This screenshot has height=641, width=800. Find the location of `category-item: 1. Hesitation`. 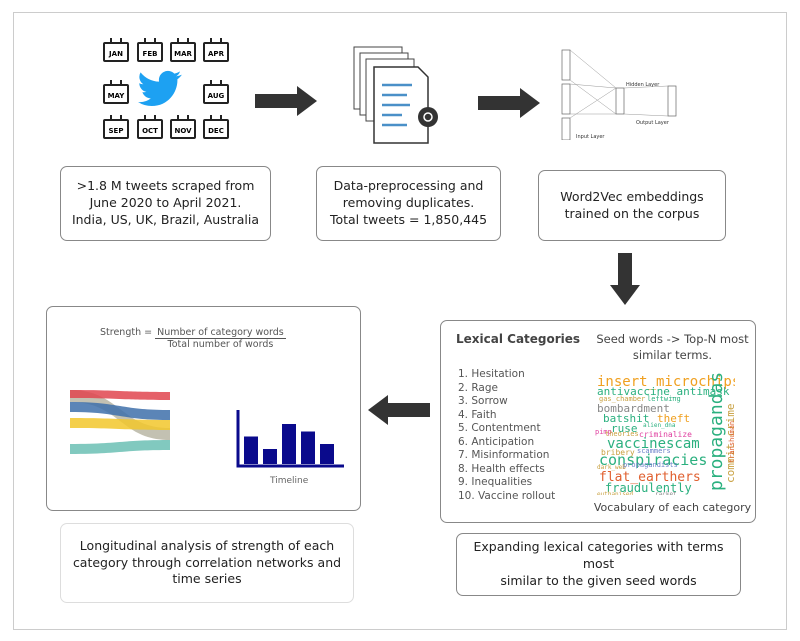

category-item: 1. Hesitation is located at coordinates (491, 374).